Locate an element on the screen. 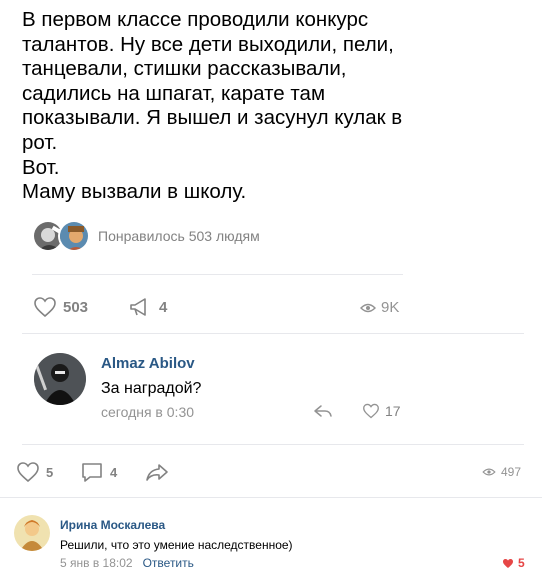  share-button is located at coordinates (157, 472).